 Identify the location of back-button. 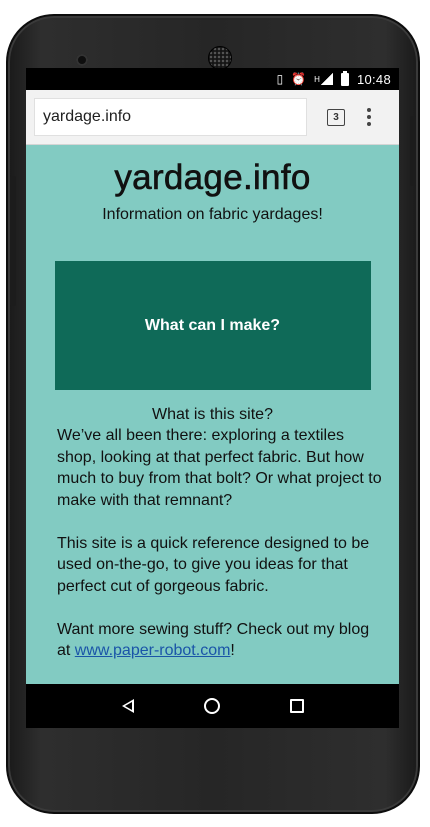
(128, 706).